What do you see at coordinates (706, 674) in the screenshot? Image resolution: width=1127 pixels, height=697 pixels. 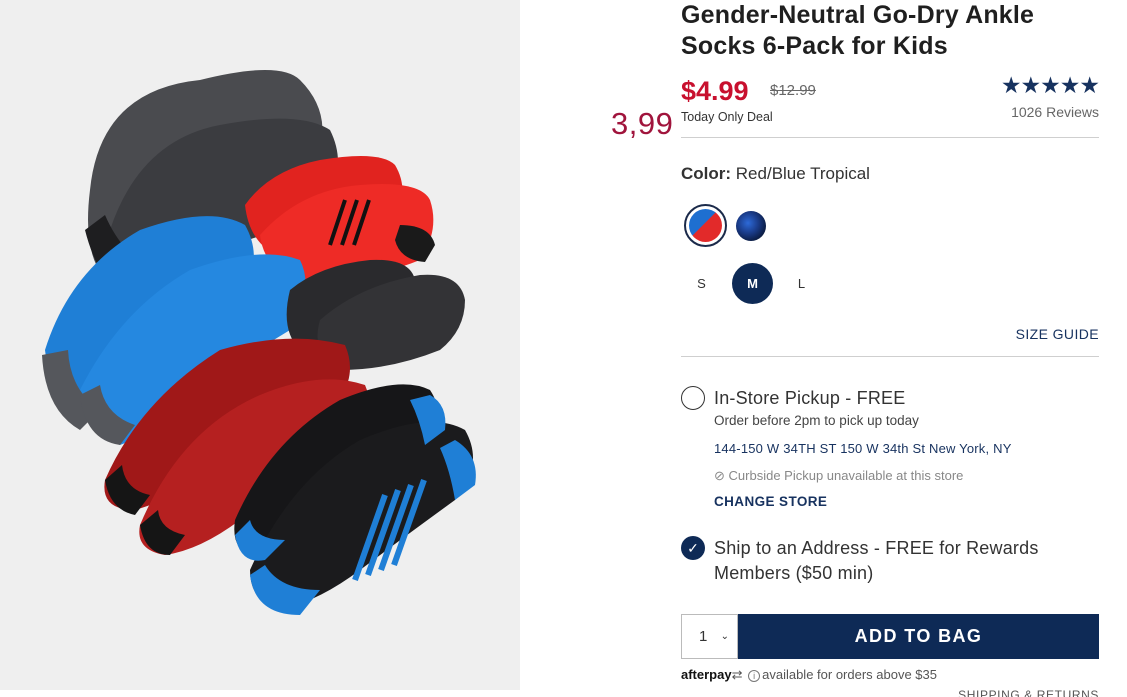 I see `afterpay-logo: afterpay` at bounding box center [706, 674].